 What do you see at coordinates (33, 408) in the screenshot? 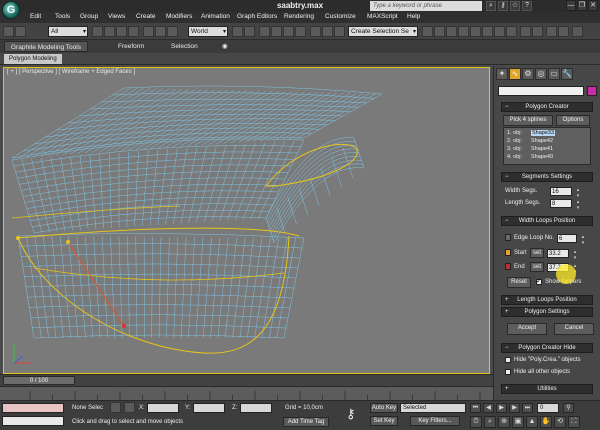
I see `maxscript-listener-field` at bounding box center [33, 408].